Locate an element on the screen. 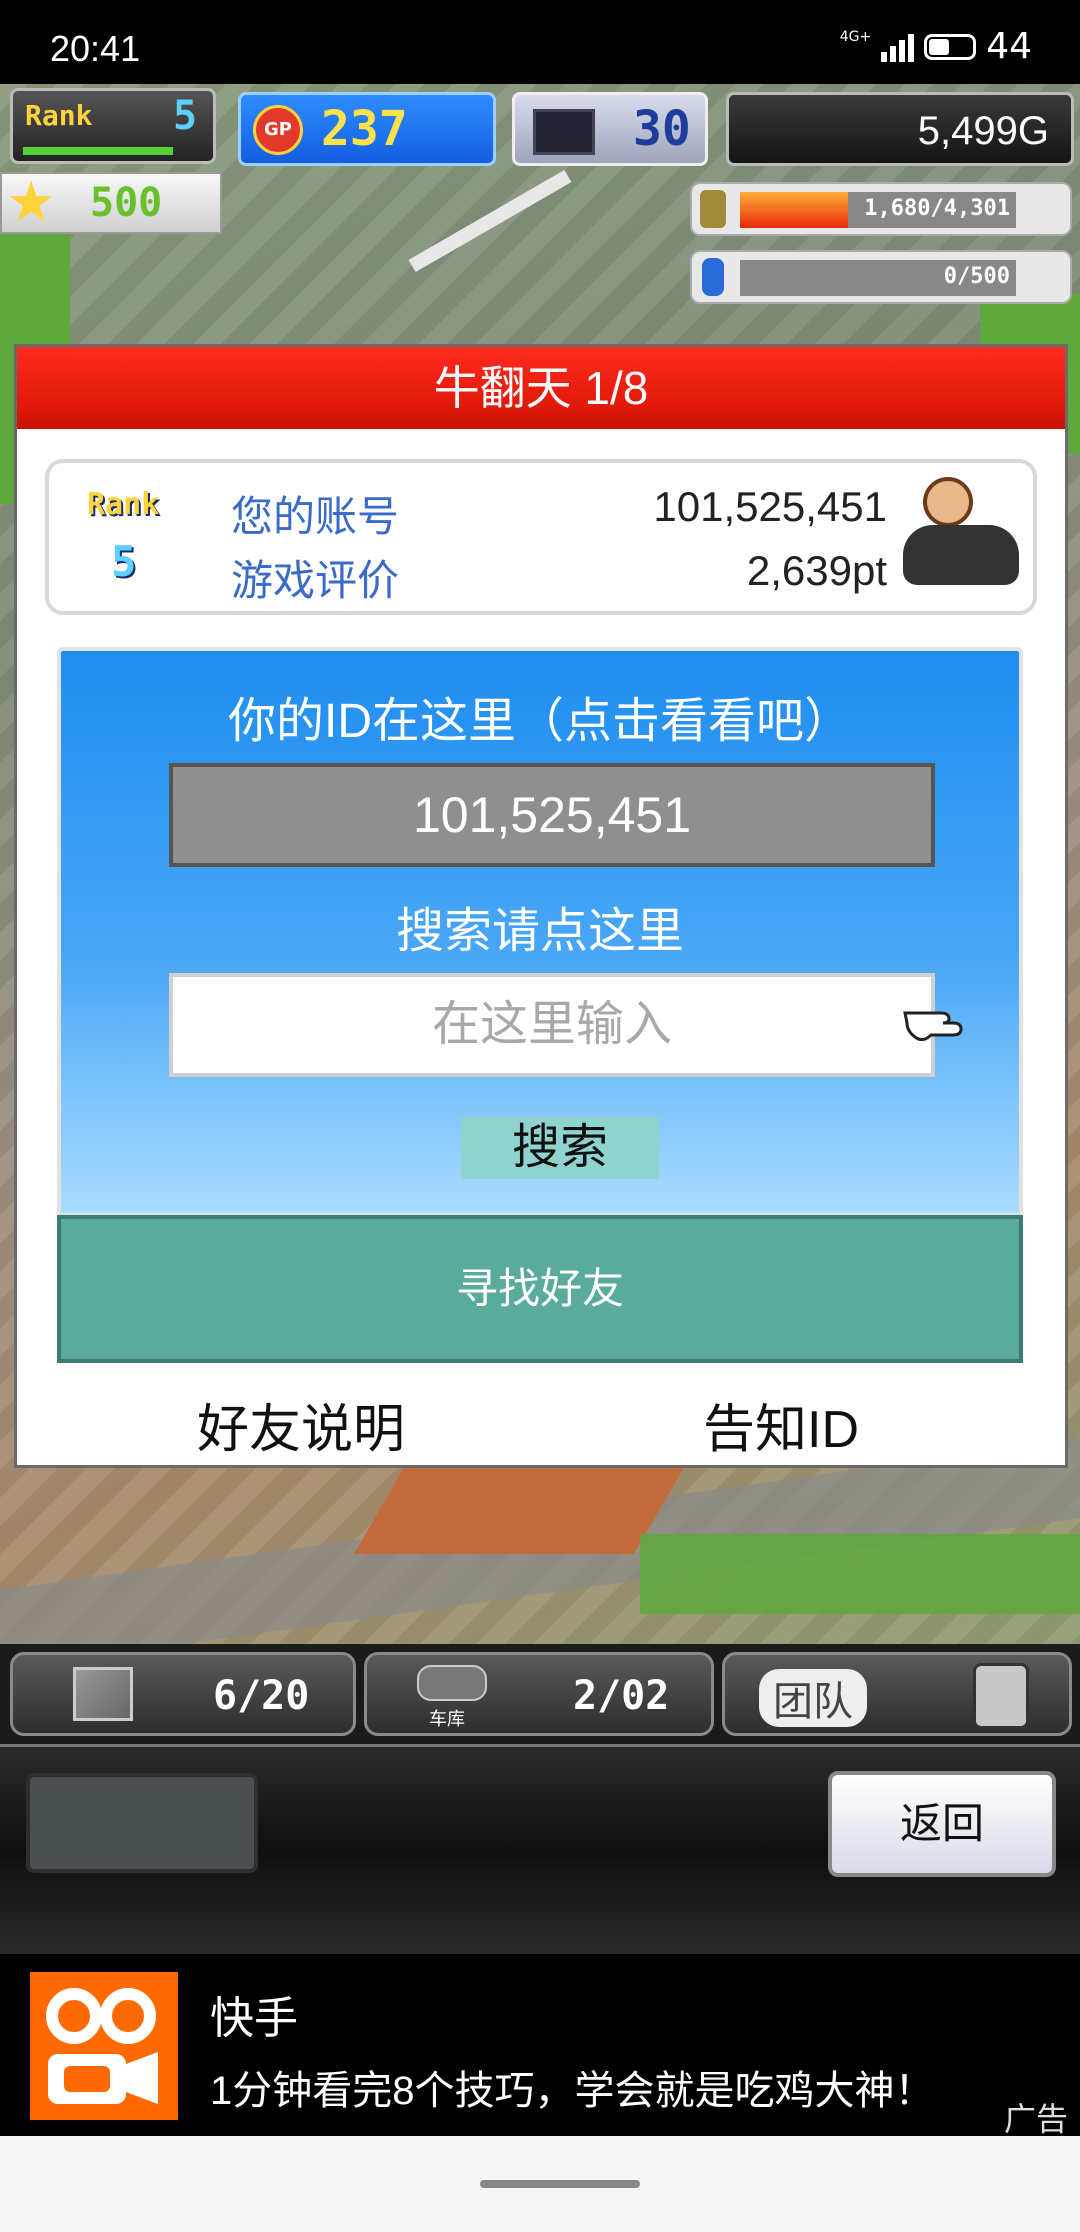 Image resolution: width=1080 pixels, height=2232 pixels. coin-stack-icon is located at coordinates (713, 209).